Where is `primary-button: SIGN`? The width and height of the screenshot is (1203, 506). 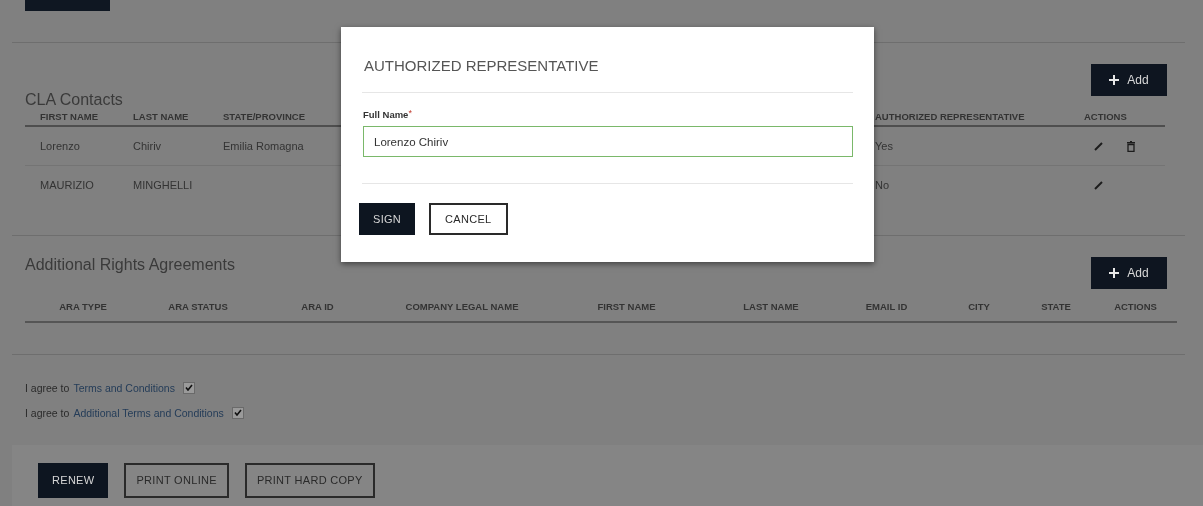 primary-button: SIGN is located at coordinates (387, 219).